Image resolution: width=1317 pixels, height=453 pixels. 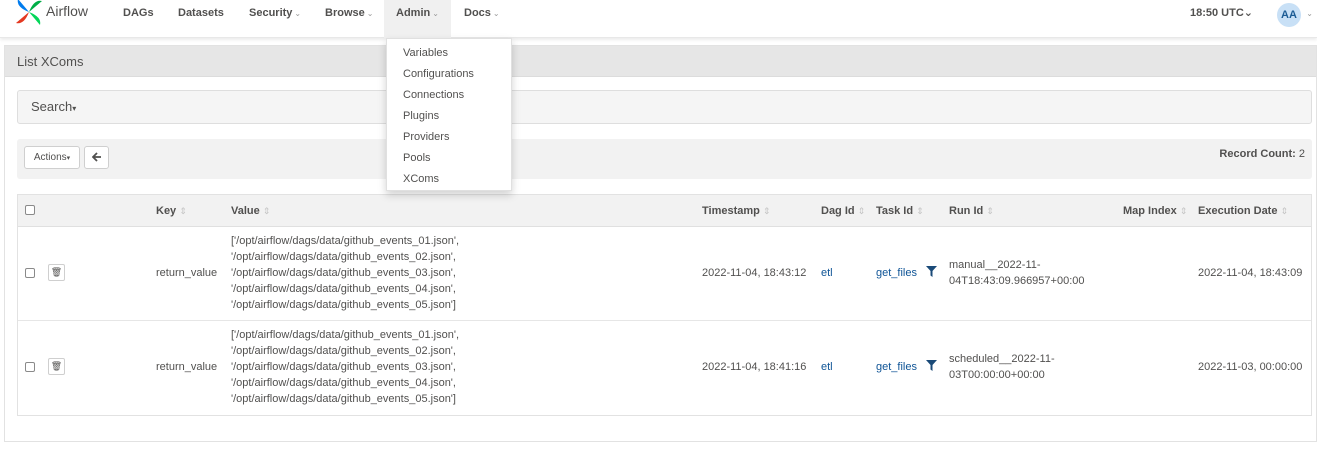 I want to click on brand-logo: Airflow, so click(x=51, y=14).